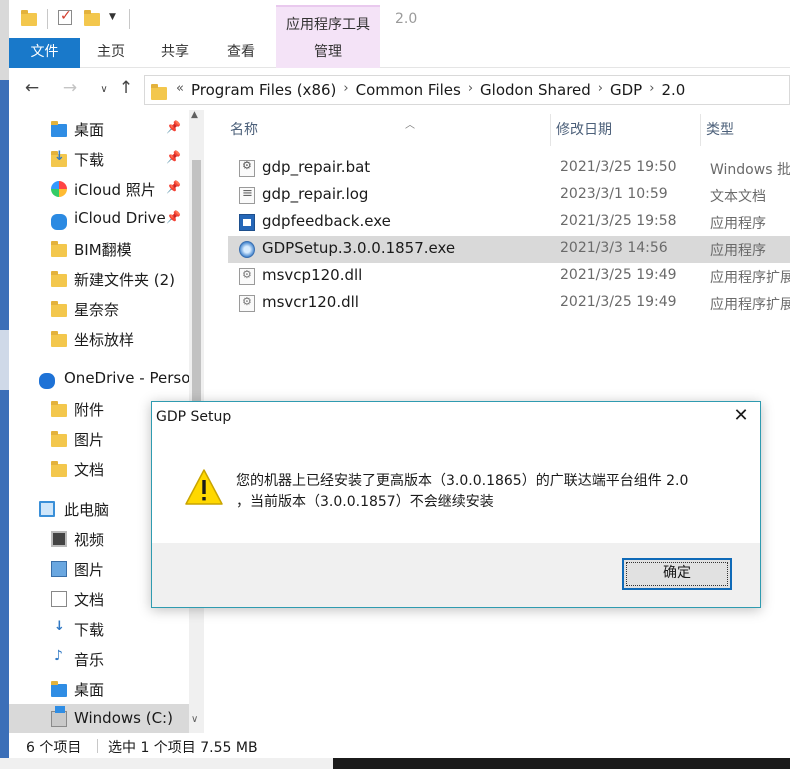 This screenshot has height=769, width=790. I want to click on tab-manage: 管理, so click(328, 53).